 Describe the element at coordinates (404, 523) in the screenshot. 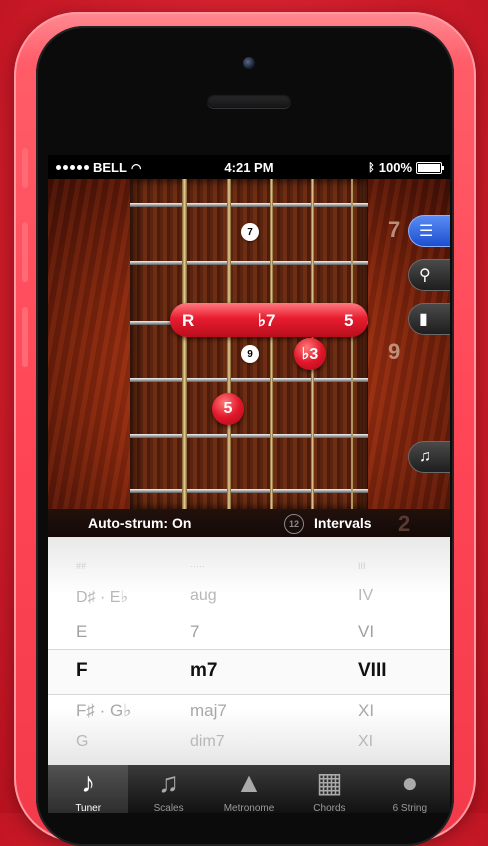

I see `ghost-fret-number: 2` at that location.